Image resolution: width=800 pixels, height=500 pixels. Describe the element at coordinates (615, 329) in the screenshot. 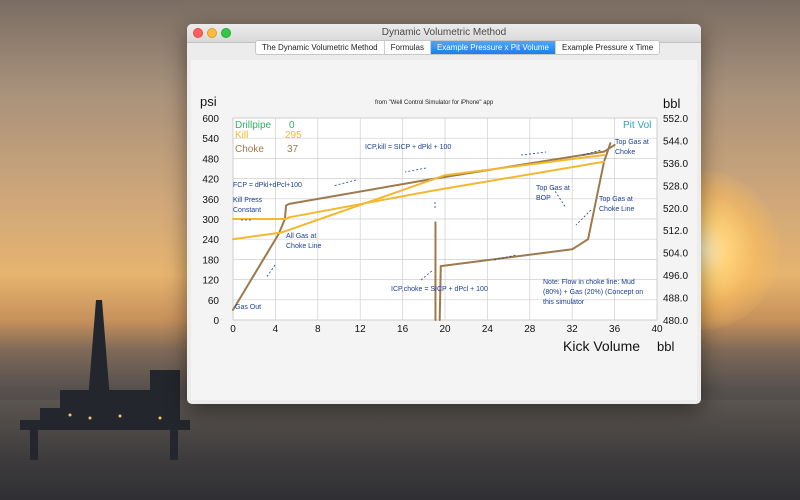

I see `x-tick-label: 36` at that location.